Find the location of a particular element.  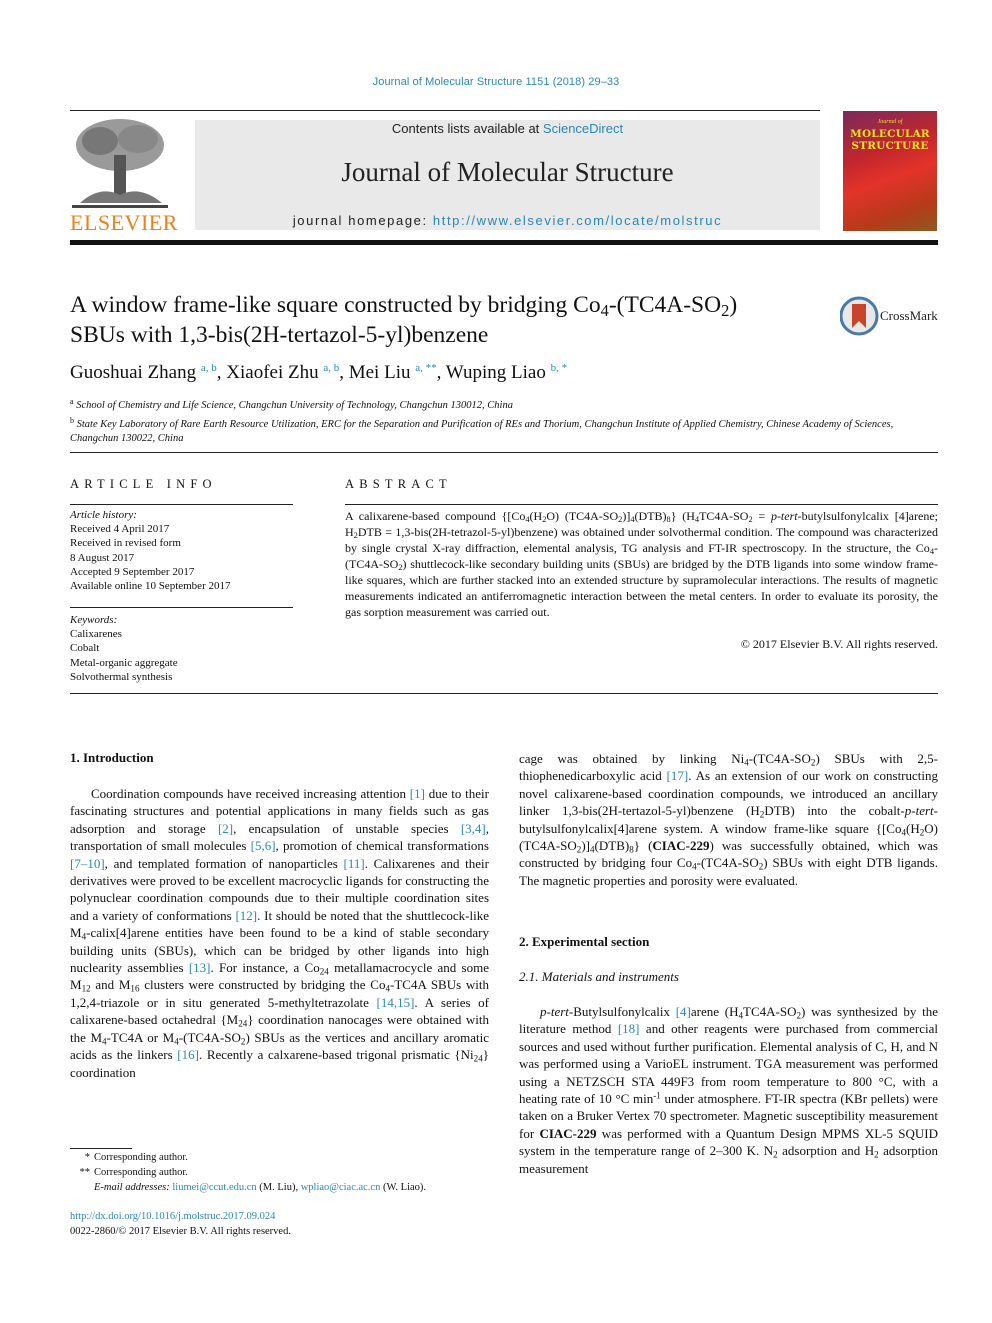

italic-text: p-tert is located at coordinates (919, 811).